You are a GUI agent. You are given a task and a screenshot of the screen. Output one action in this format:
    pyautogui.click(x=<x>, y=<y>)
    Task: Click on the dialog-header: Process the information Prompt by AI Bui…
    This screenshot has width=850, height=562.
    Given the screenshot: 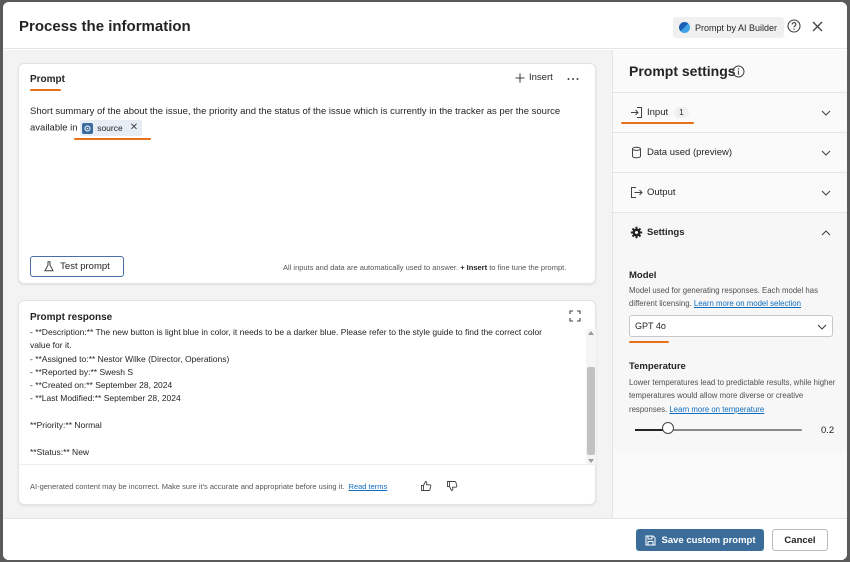 What is the action you would take?
    pyautogui.click(x=425, y=25)
    